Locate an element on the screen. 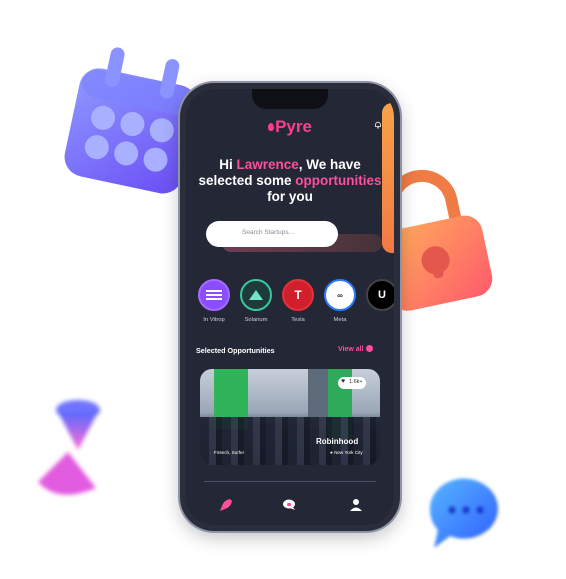 This screenshot has height=579, width=566. heart-icon: ♥ is located at coordinates (343, 381).